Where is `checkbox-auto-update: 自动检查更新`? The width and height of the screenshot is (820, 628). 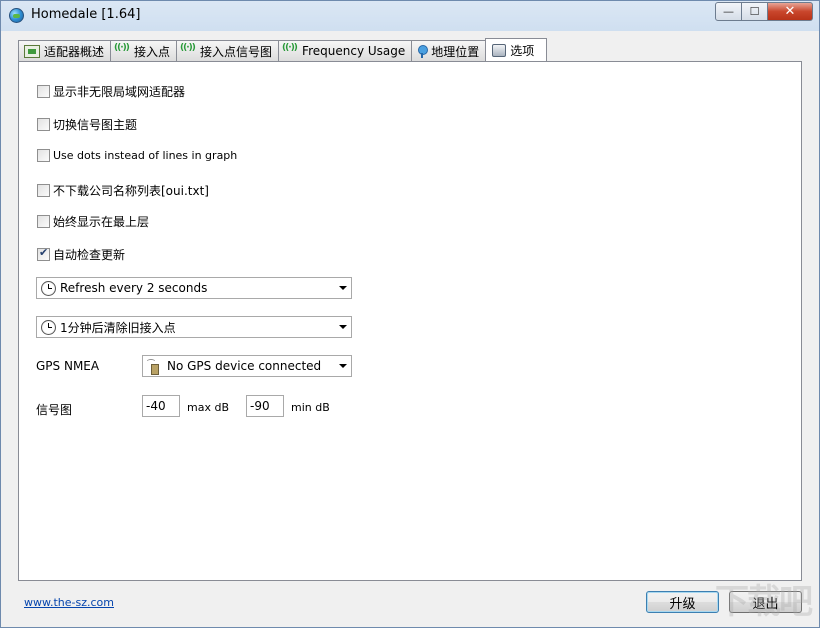
checkbox-auto-update: 自动检查更新 is located at coordinates (81, 254).